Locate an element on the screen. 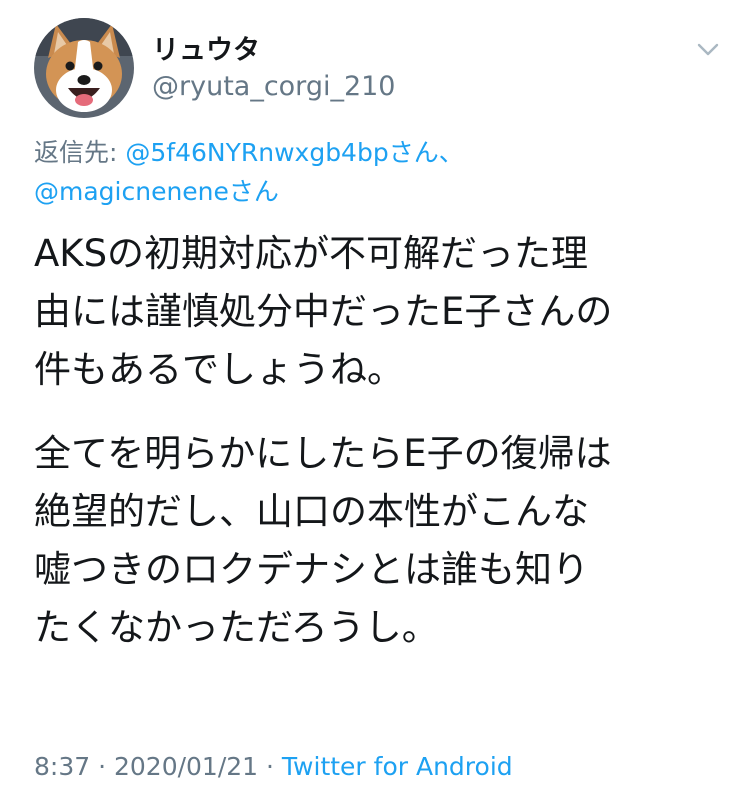 This screenshot has width=749, height=810. mention-suffix: さん、 is located at coordinates (426, 152).